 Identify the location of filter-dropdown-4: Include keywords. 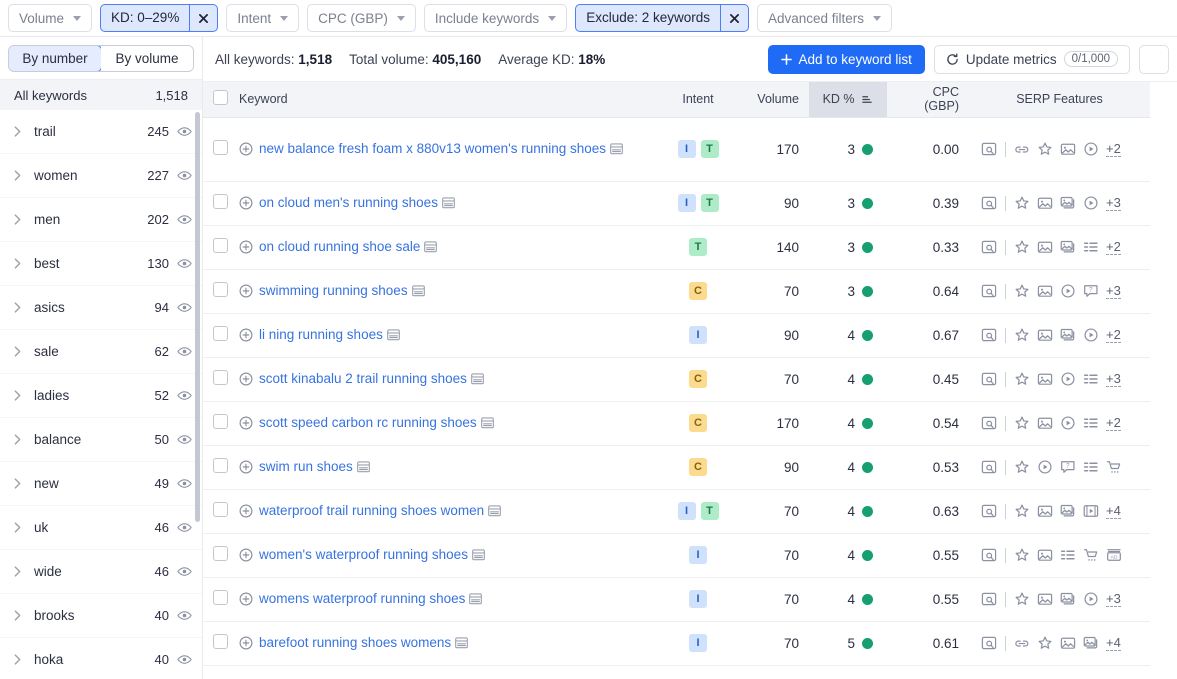
(495, 18).